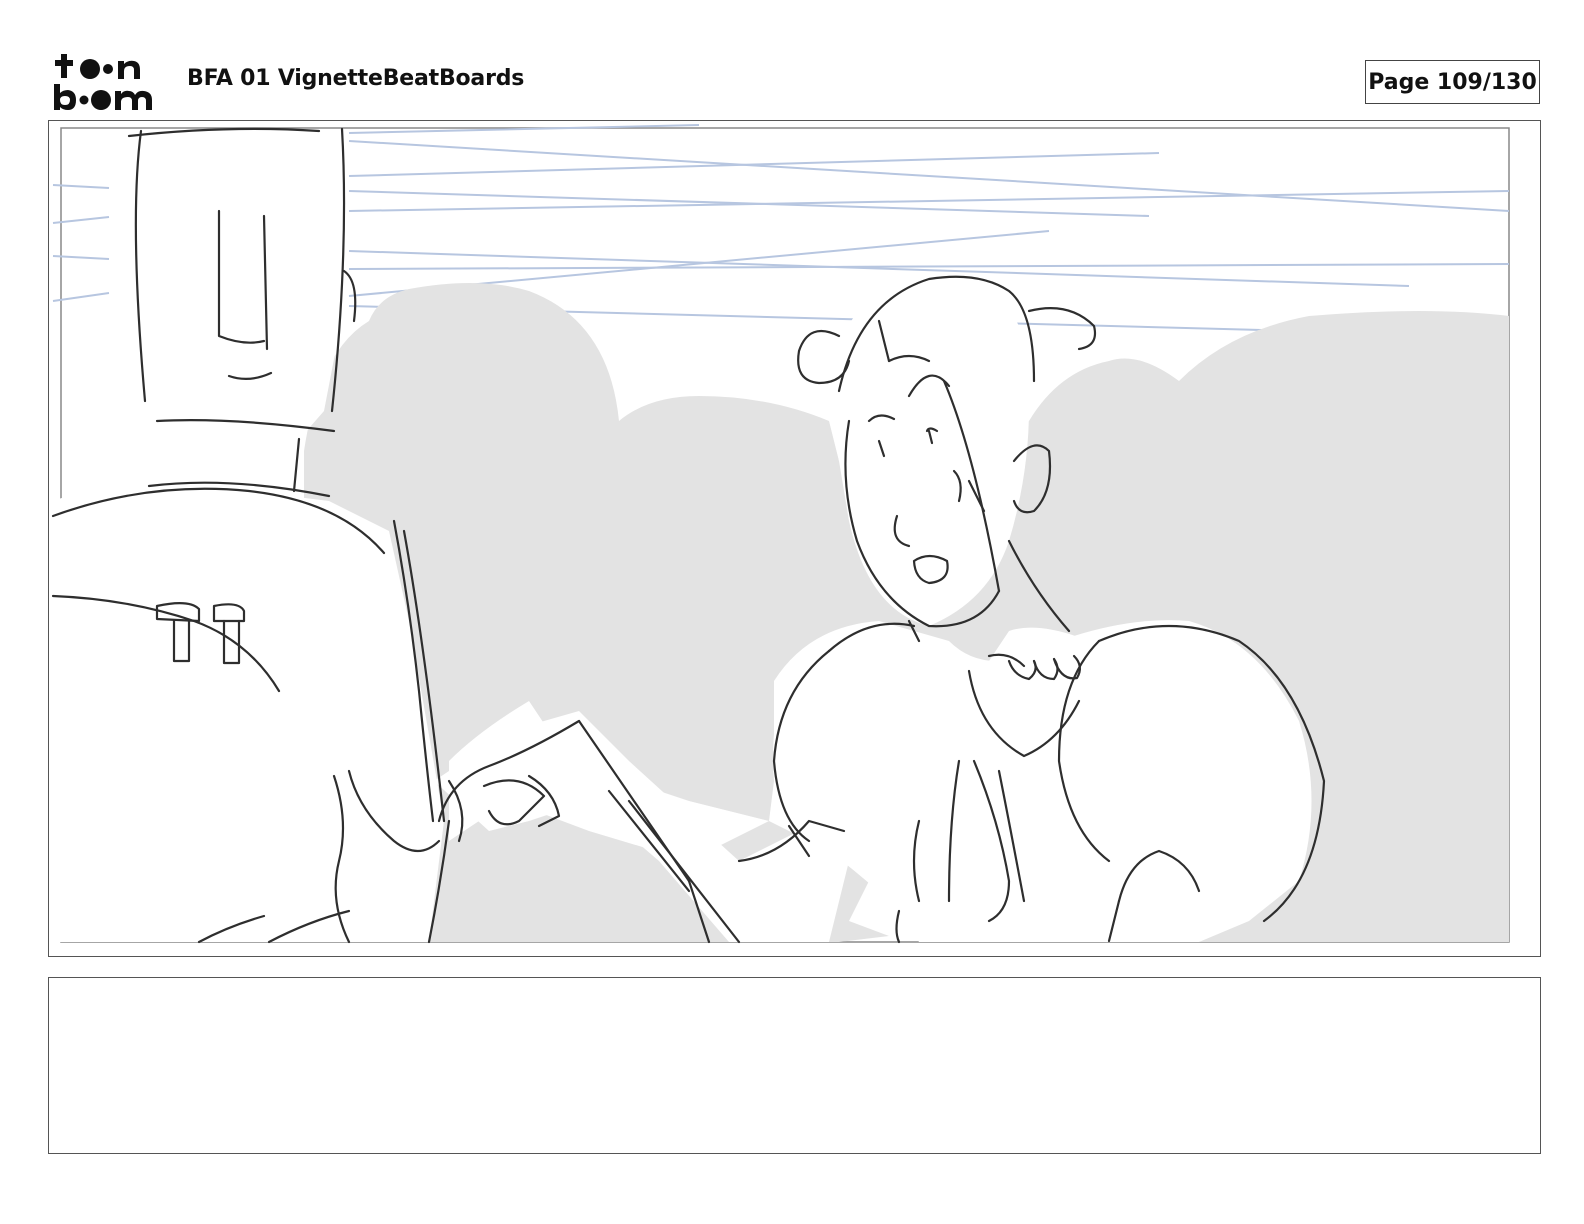 The width and height of the screenshot is (1584, 1224). Describe the element at coordinates (103, 82) in the screenshot. I see `logo-mark-icon` at that location.